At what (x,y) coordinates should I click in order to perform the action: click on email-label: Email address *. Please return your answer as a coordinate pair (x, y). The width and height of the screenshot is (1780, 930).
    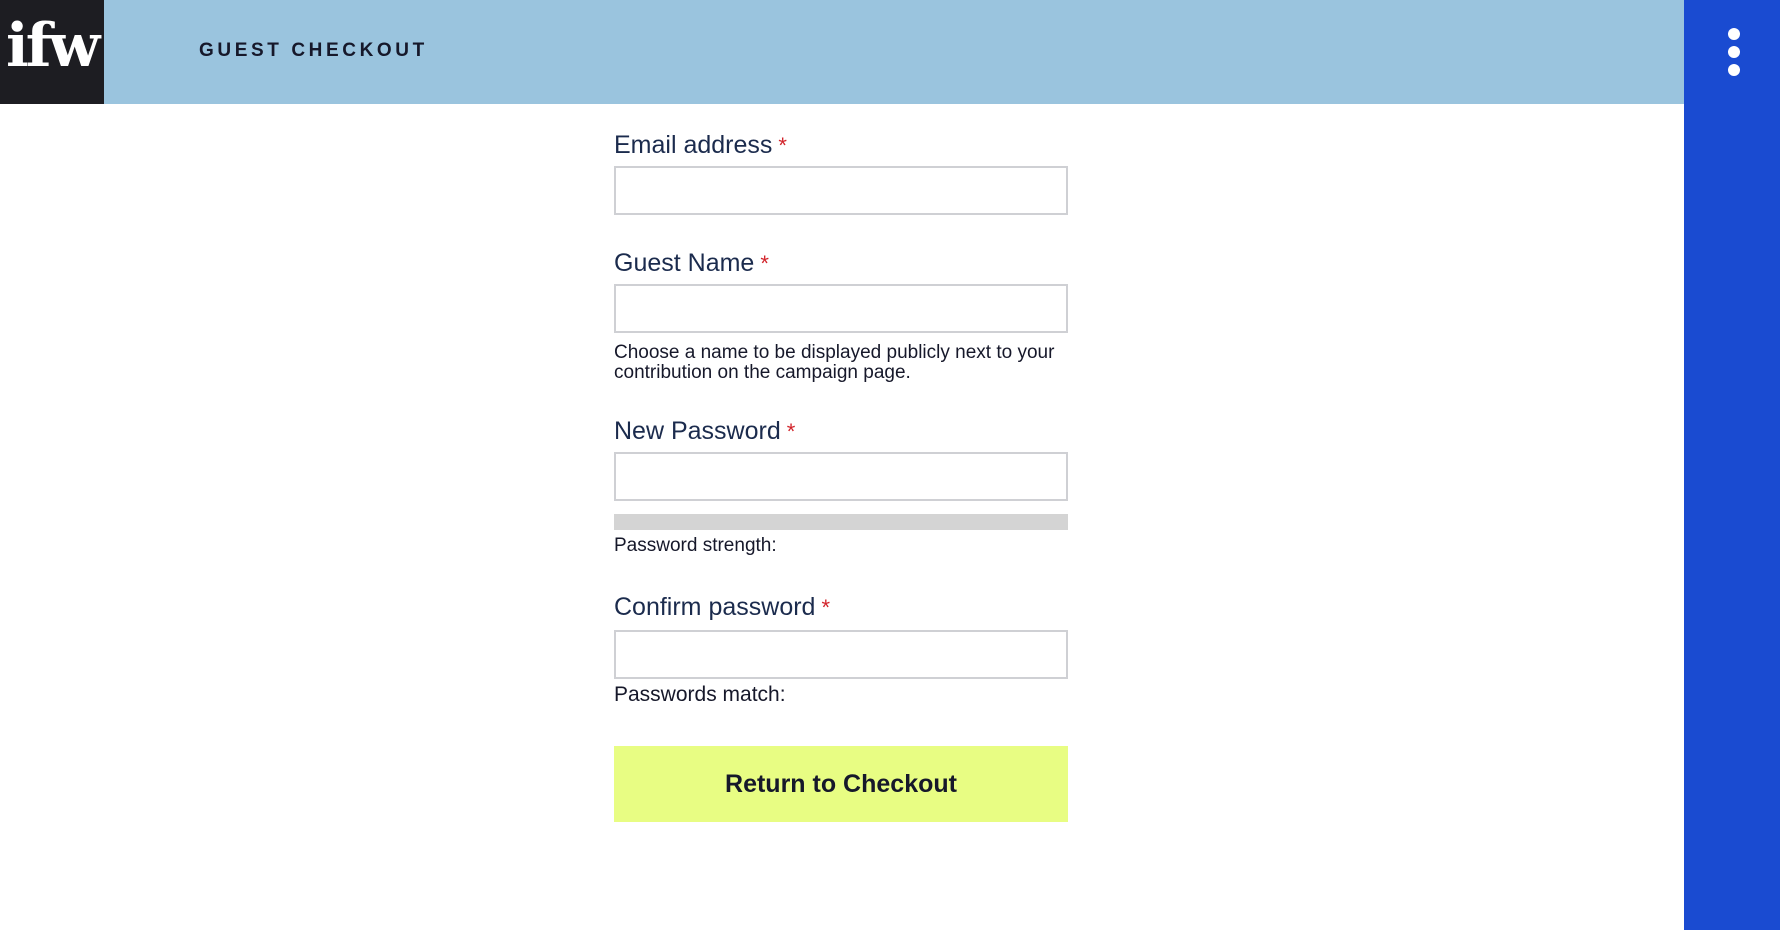
    Looking at the image, I should click on (700, 145).